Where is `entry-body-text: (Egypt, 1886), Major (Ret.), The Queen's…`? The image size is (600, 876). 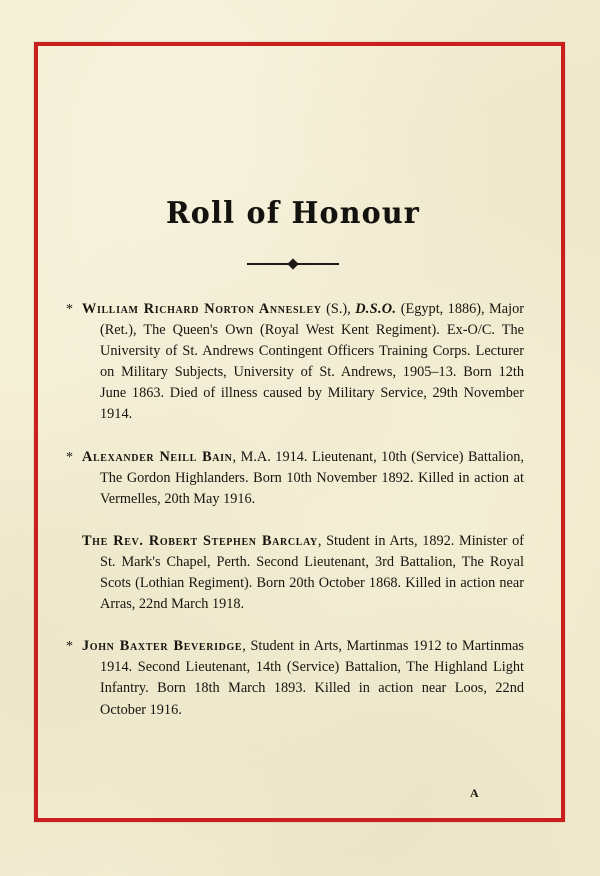
entry-body-text: (Egypt, 1886), Major (Ret.), The Queen's… is located at coordinates (312, 362).